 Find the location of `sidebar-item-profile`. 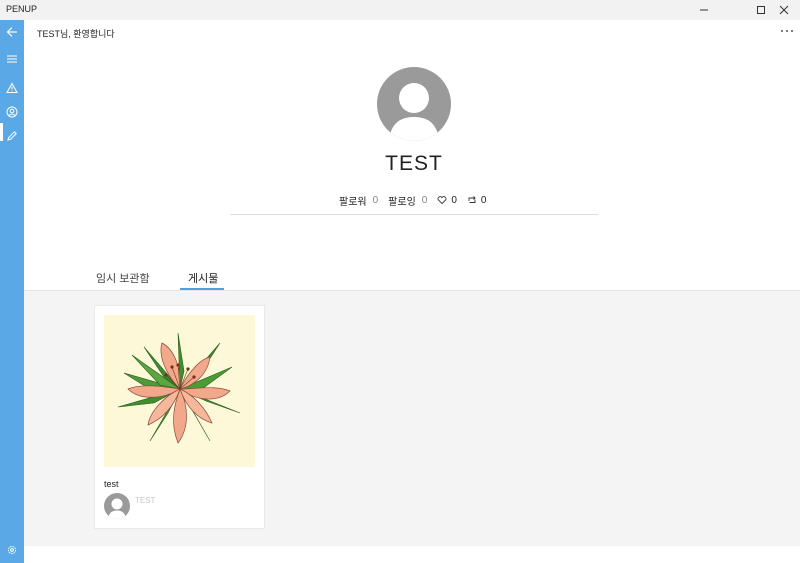

sidebar-item-profile is located at coordinates (12, 112).